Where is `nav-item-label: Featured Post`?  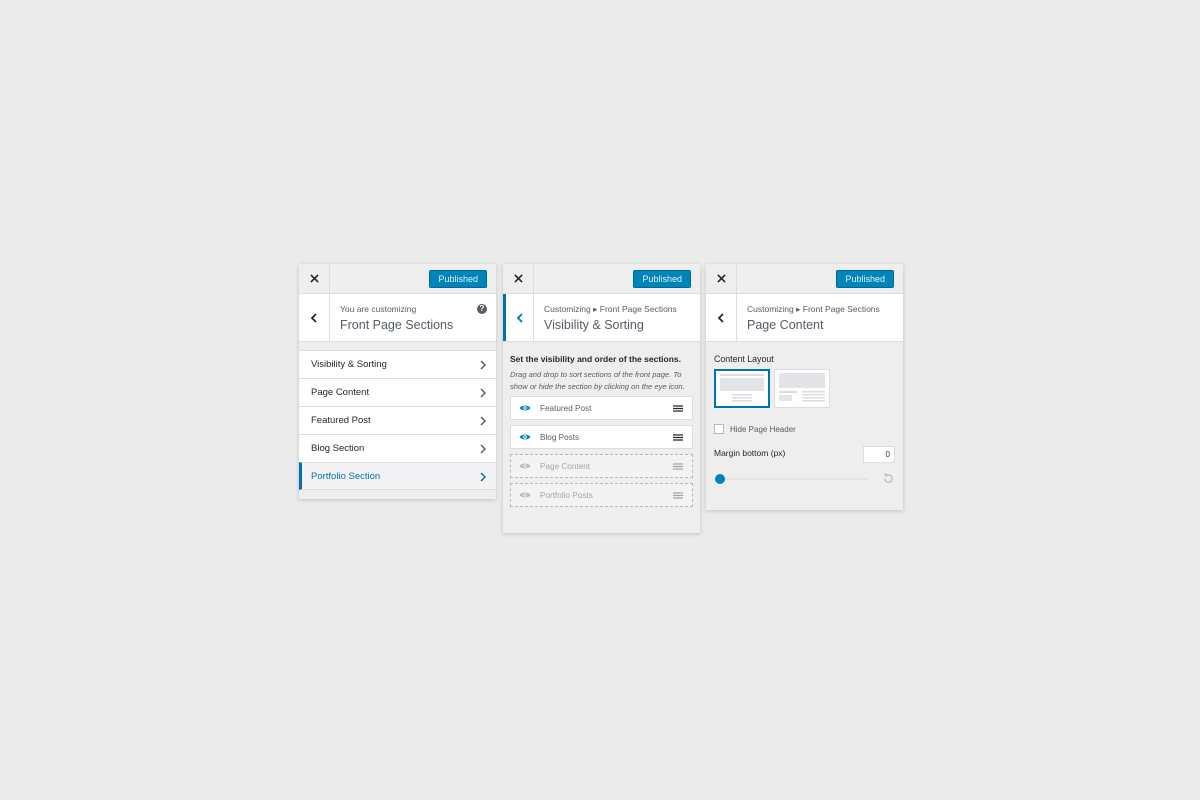 nav-item-label: Featured Post is located at coordinates (341, 420).